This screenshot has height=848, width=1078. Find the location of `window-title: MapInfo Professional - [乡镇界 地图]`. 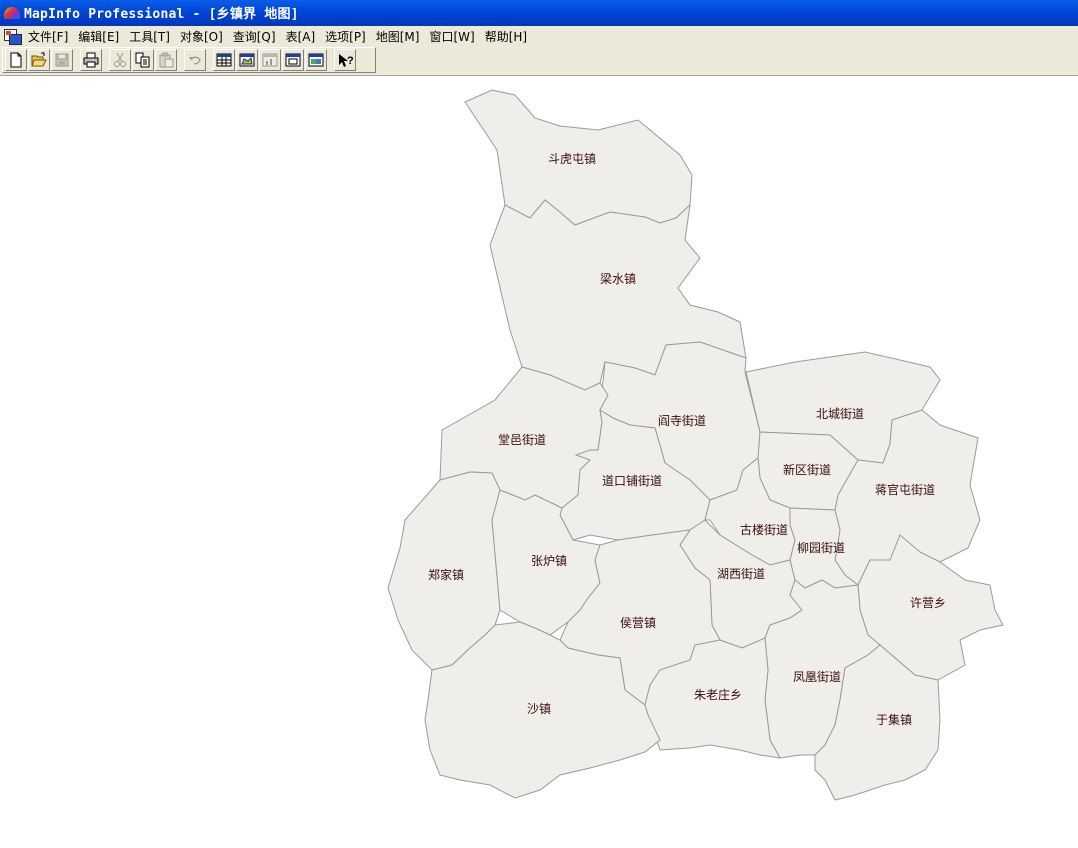

window-title: MapInfo Professional - [乡镇界 地图] is located at coordinates (161, 14).